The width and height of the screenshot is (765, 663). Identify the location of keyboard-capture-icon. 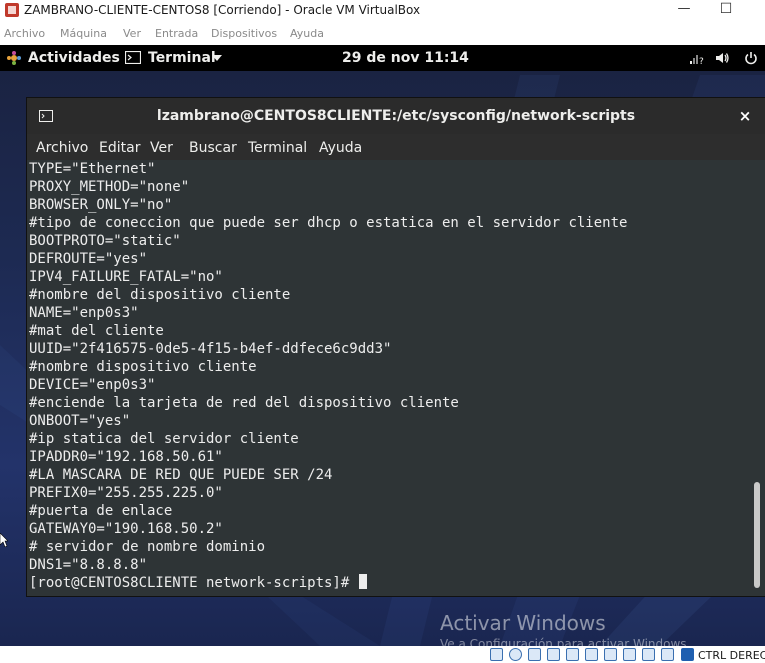
(687, 654).